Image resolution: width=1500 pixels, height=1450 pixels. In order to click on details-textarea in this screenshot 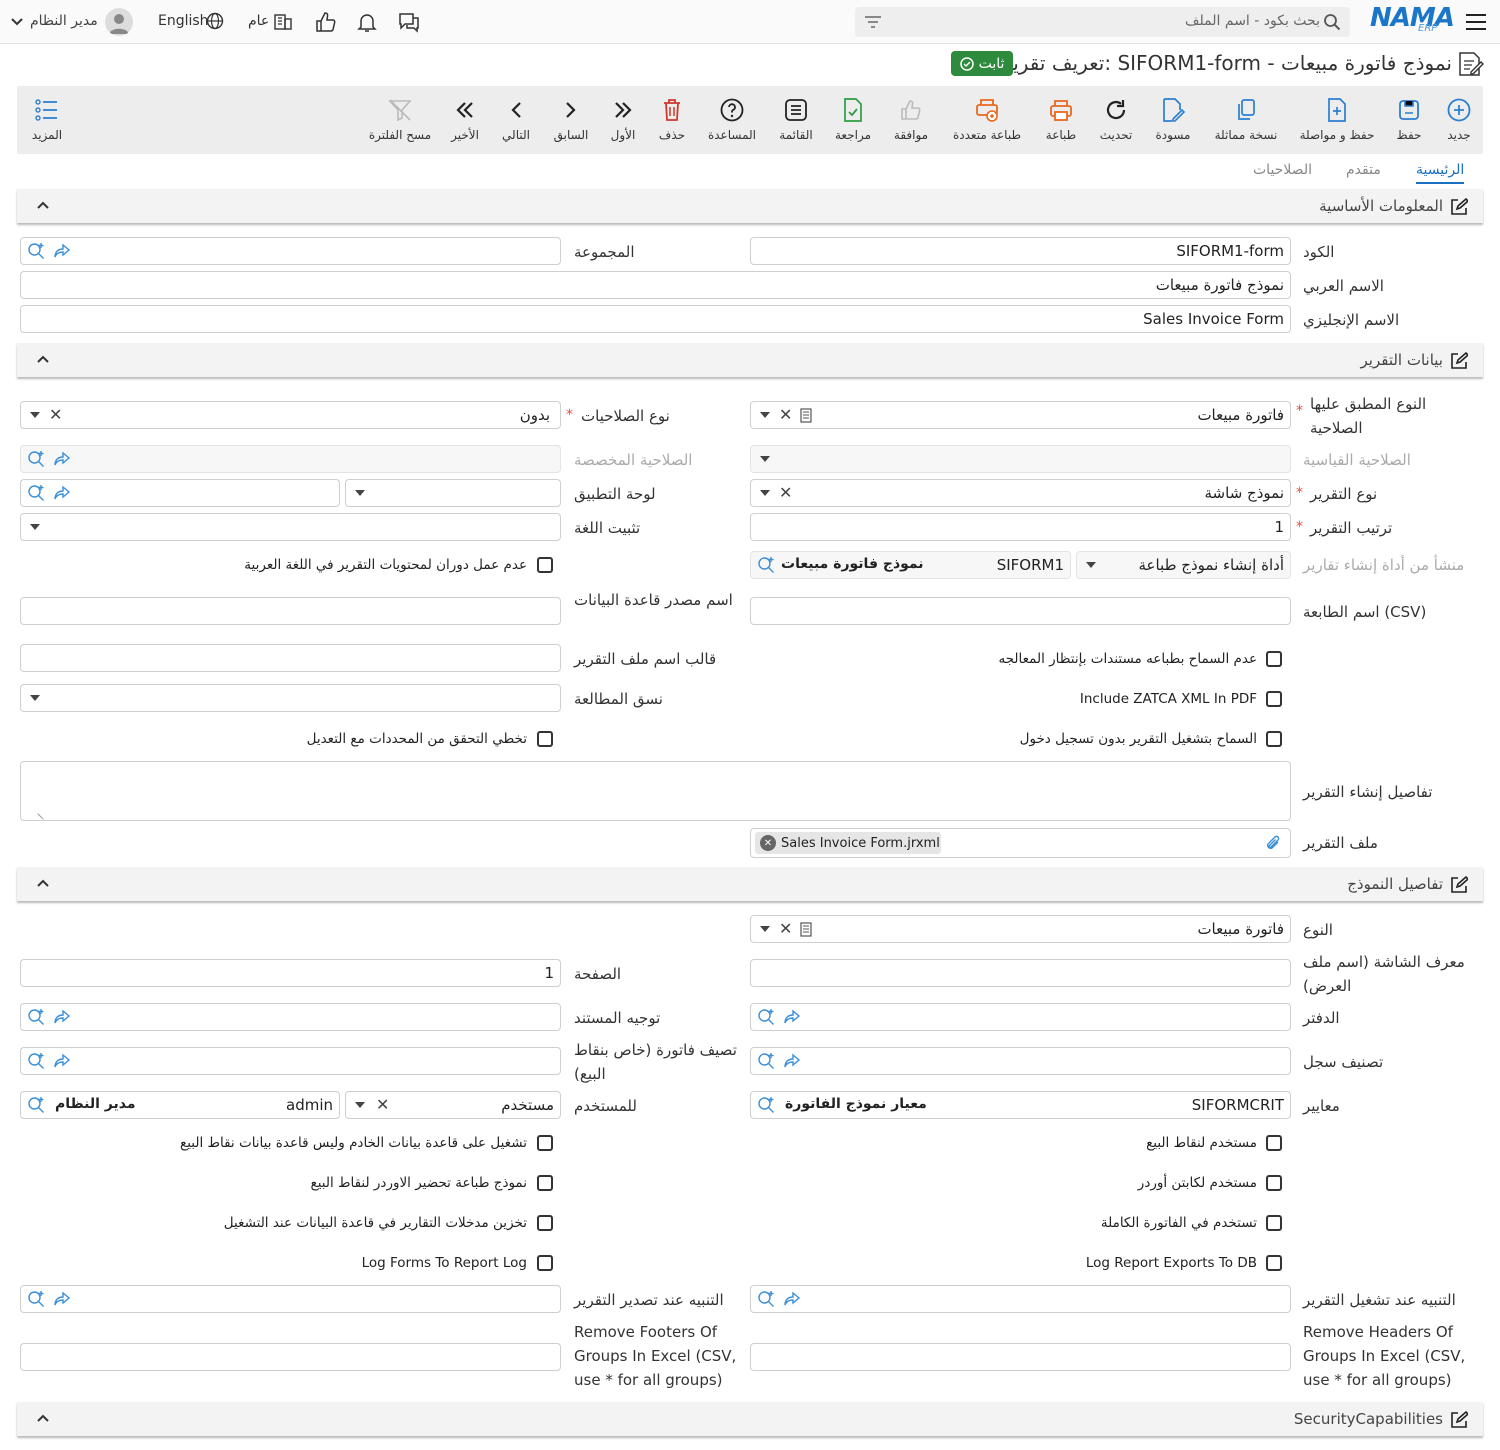, I will do `click(655, 791)`.